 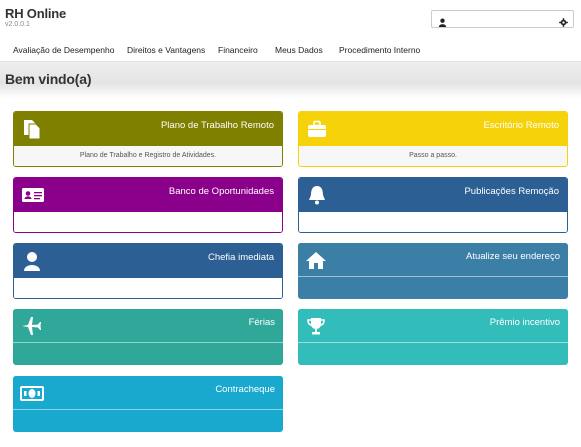 What do you see at coordinates (379, 50) in the screenshot?
I see `nav-item-procedimento: Procedimento Interno` at bounding box center [379, 50].